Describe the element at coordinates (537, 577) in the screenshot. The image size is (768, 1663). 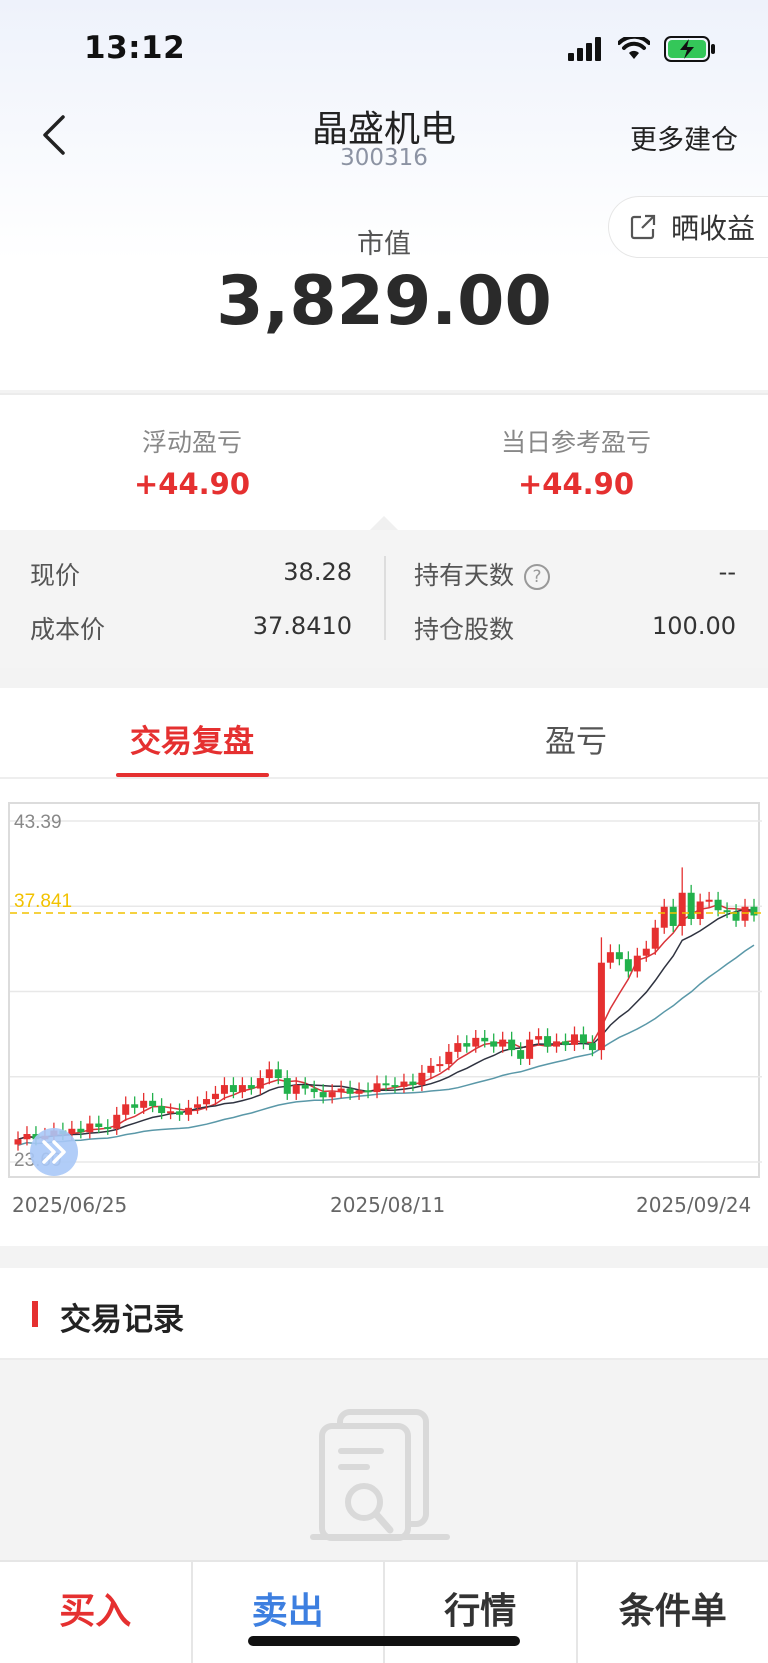
I see `help-icon: ?` at that location.